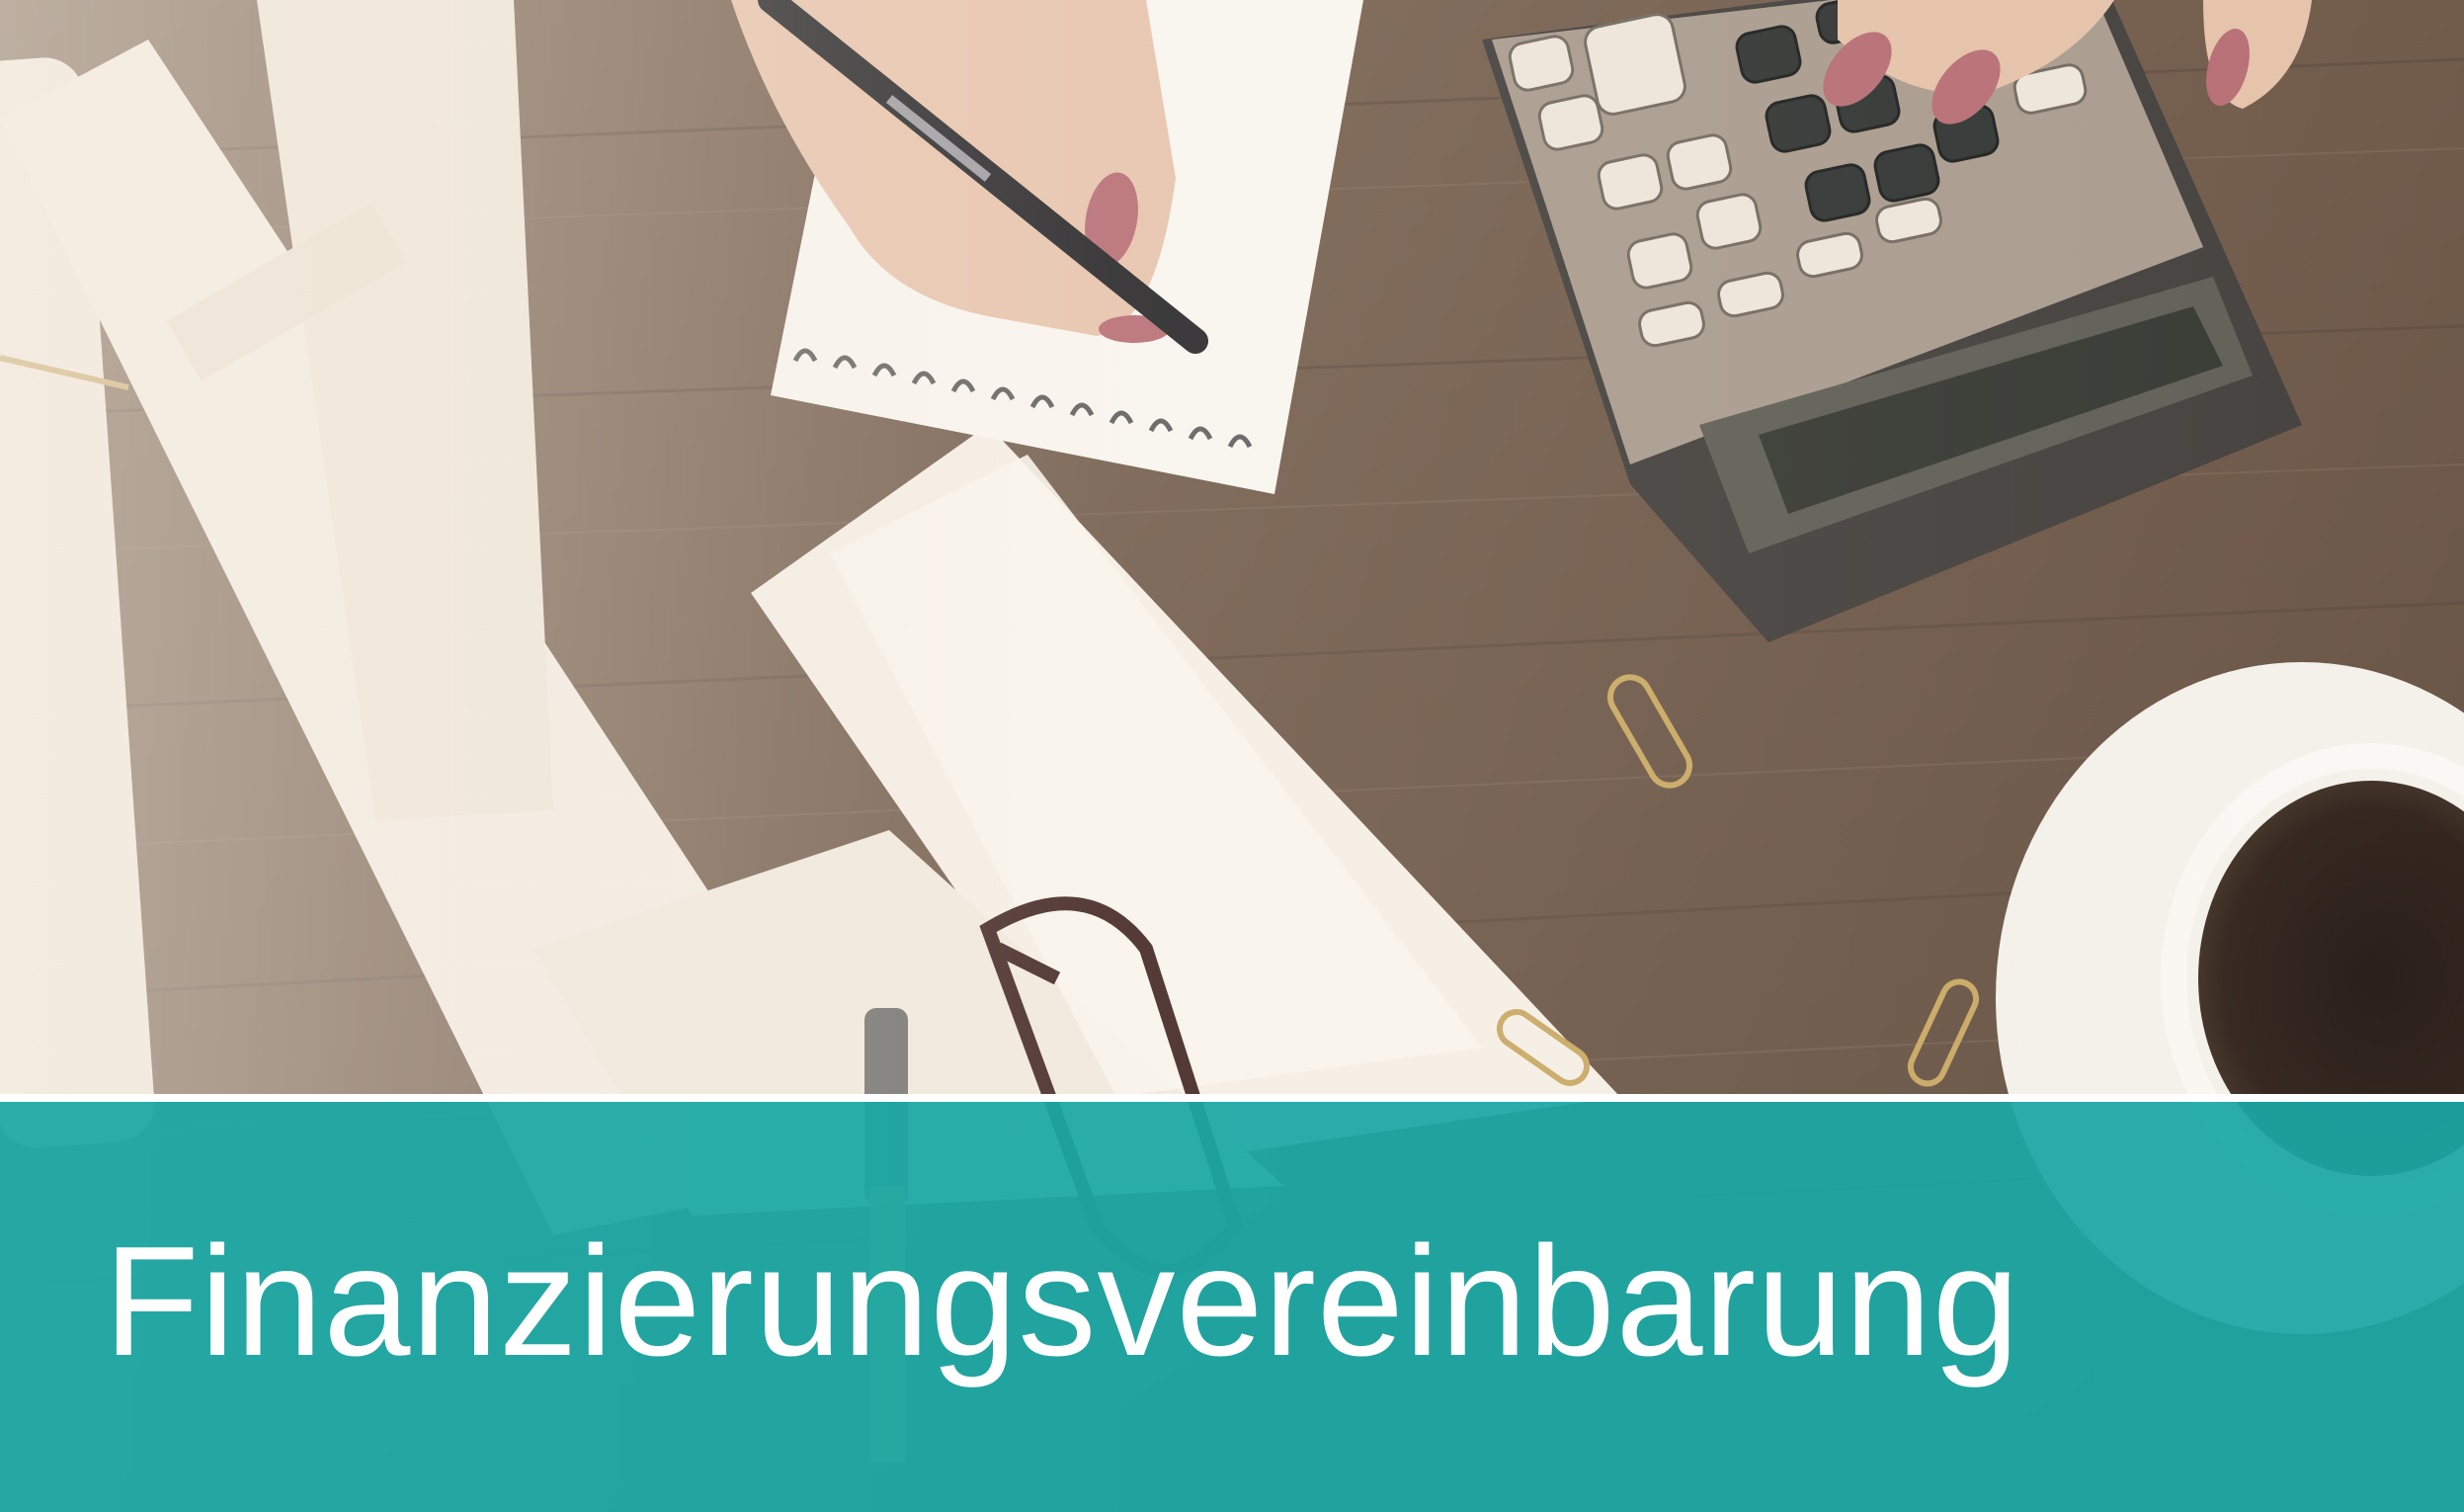 The image size is (2464, 1512). I want to click on banner-title: Finanzierungsvereinbarung, so click(1062, 1301).